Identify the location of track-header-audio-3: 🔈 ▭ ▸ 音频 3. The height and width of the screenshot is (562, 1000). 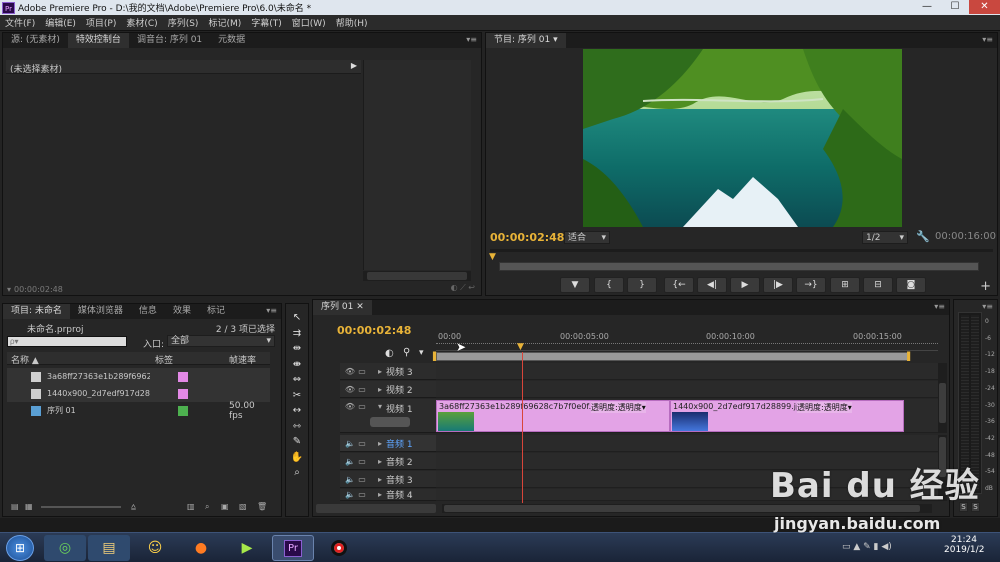
(388, 479).